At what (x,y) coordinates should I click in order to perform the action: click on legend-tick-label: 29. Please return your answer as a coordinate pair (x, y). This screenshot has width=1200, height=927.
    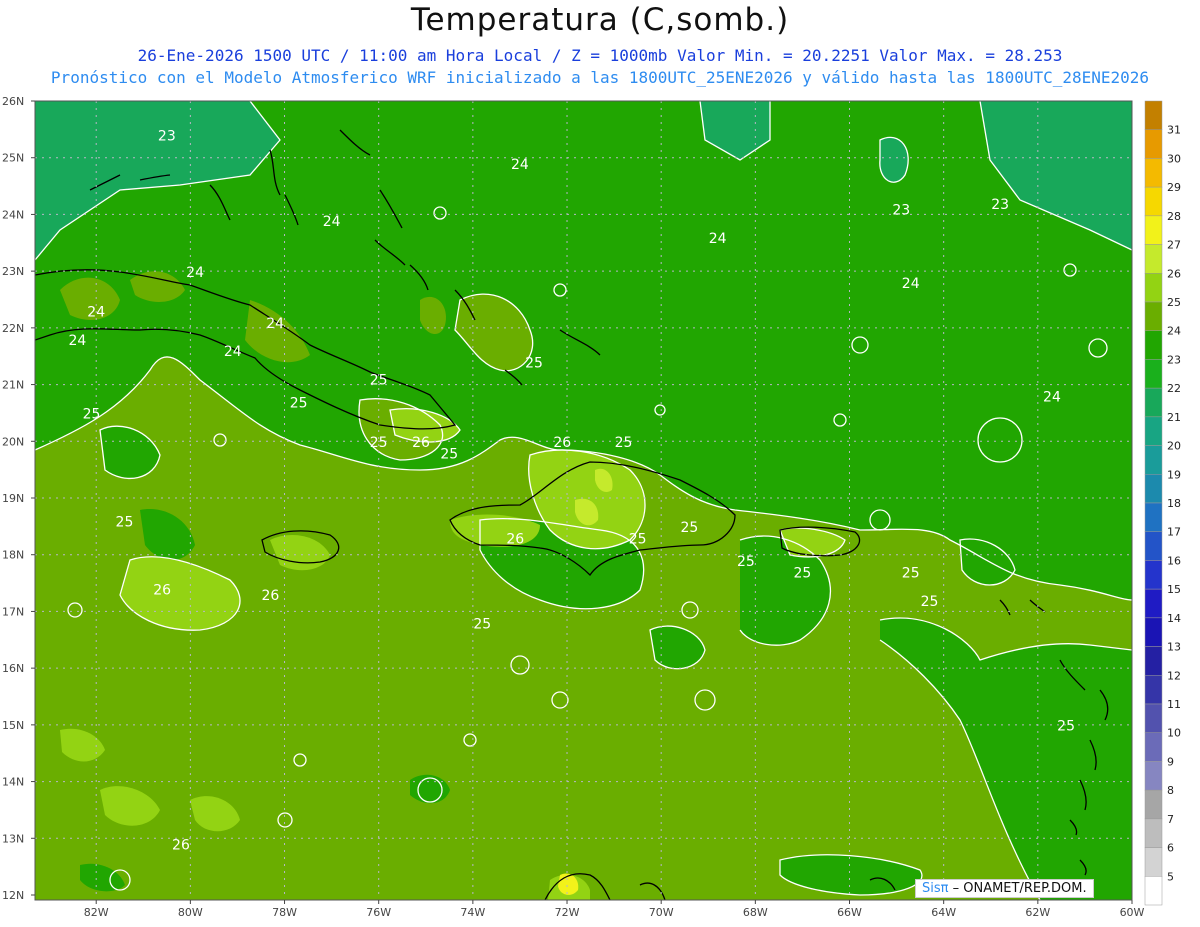
    Looking at the image, I should click on (1174, 187).